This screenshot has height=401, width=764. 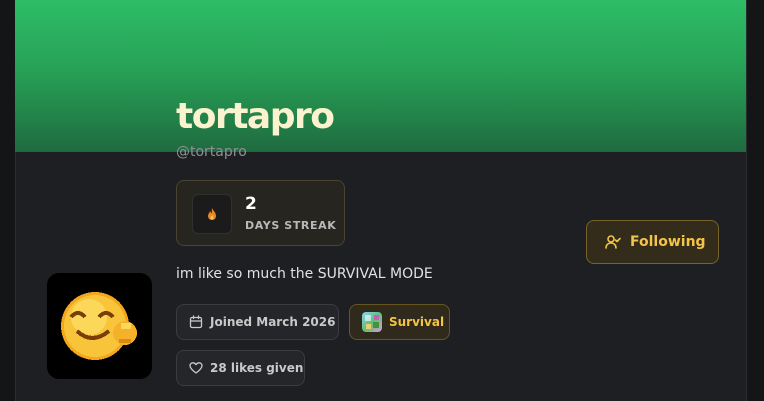 I want to click on heart-icon, so click(x=196, y=368).